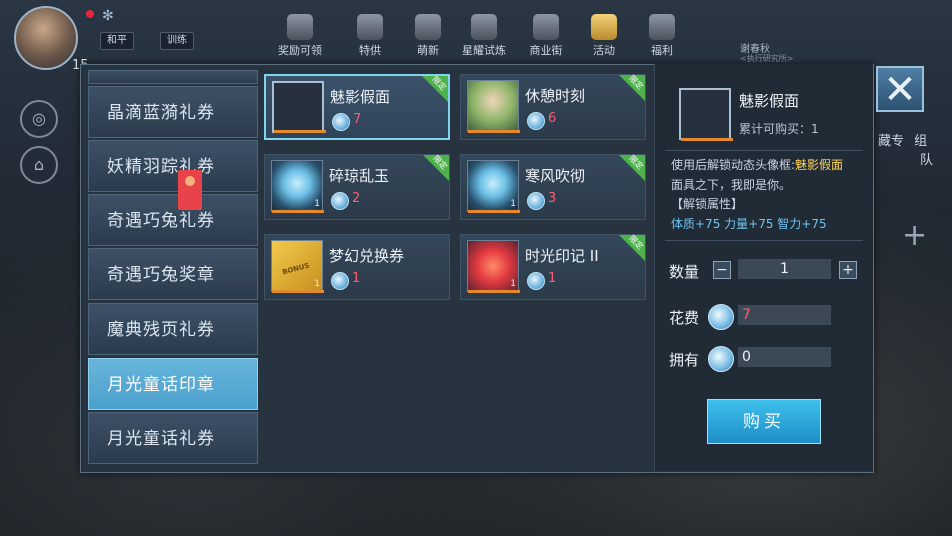 Image resolution: width=952 pixels, height=536 pixels. What do you see at coordinates (891, 141) in the screenshot?
I see `right-hud-text: 藏专` at bounding box center [891, 141].